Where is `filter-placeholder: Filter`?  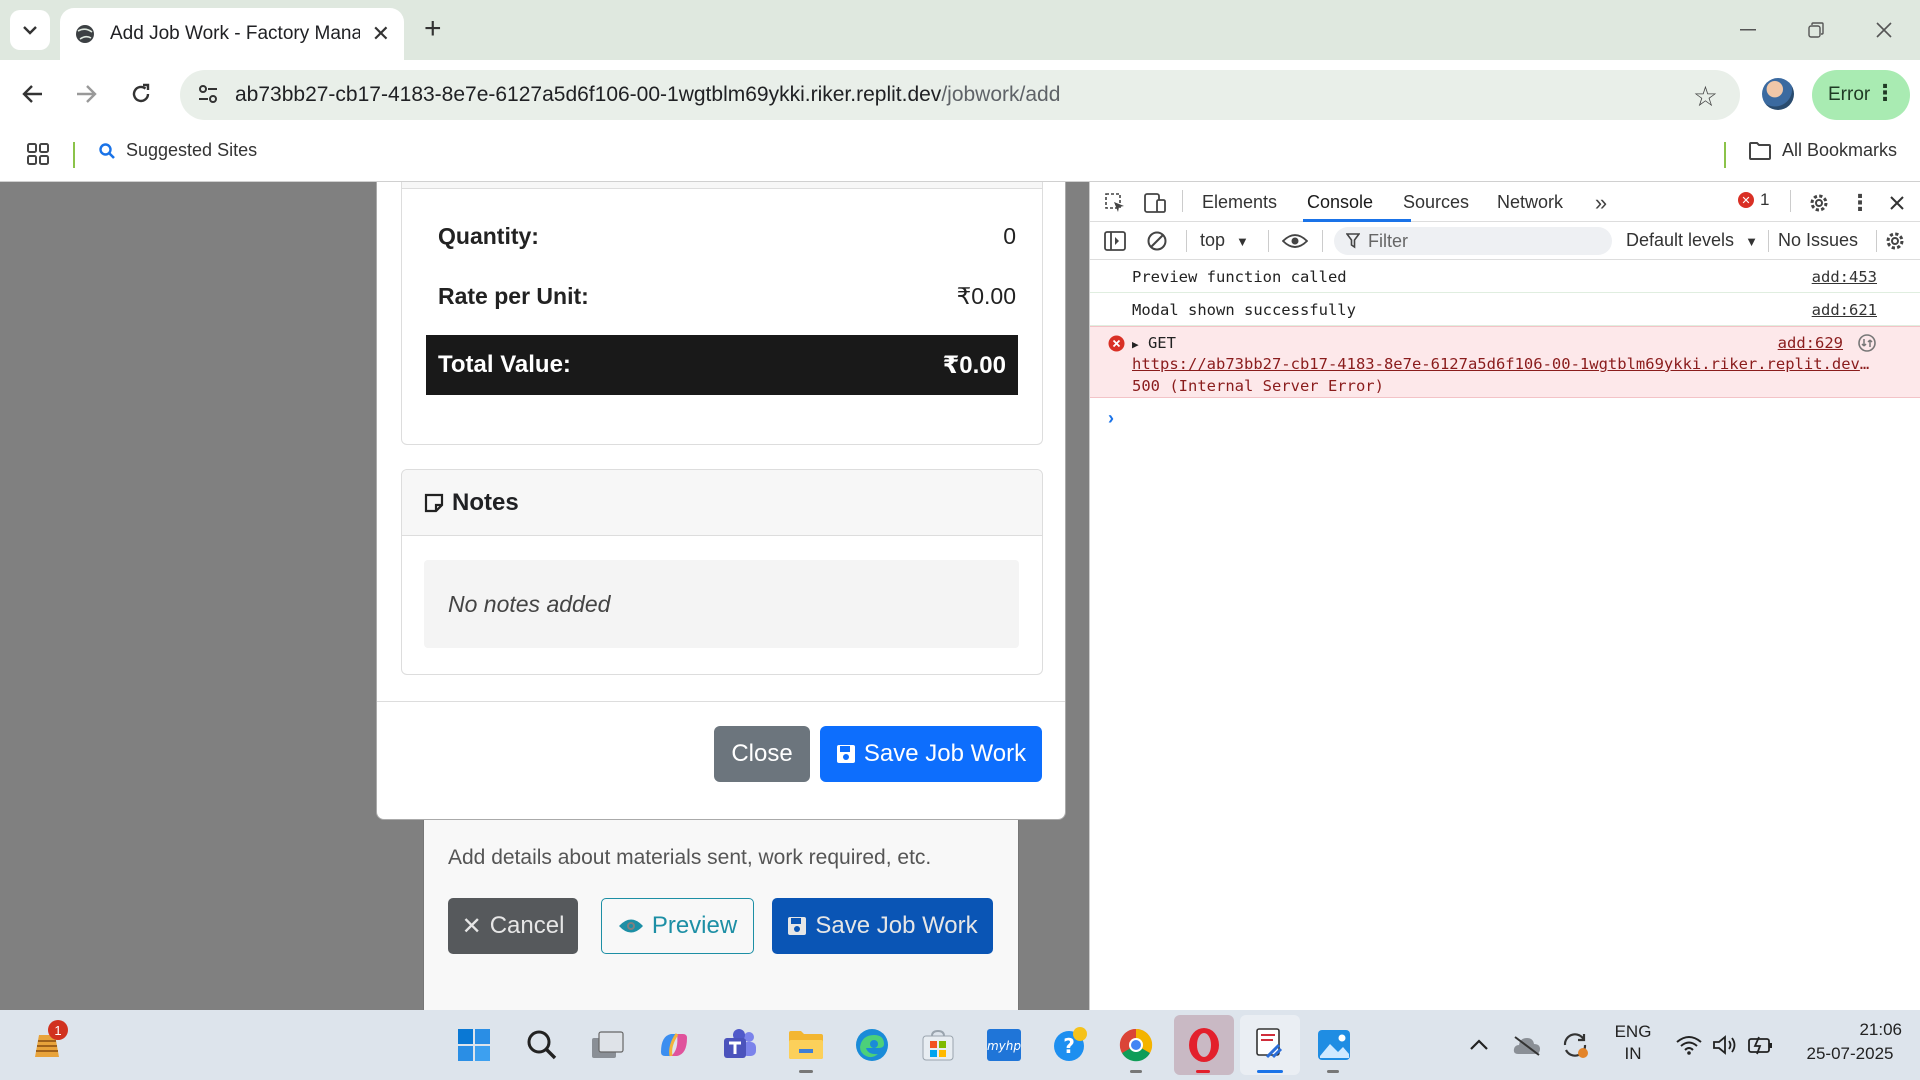
filter-placeholder: Filter is located at coordinates (1388, 240).